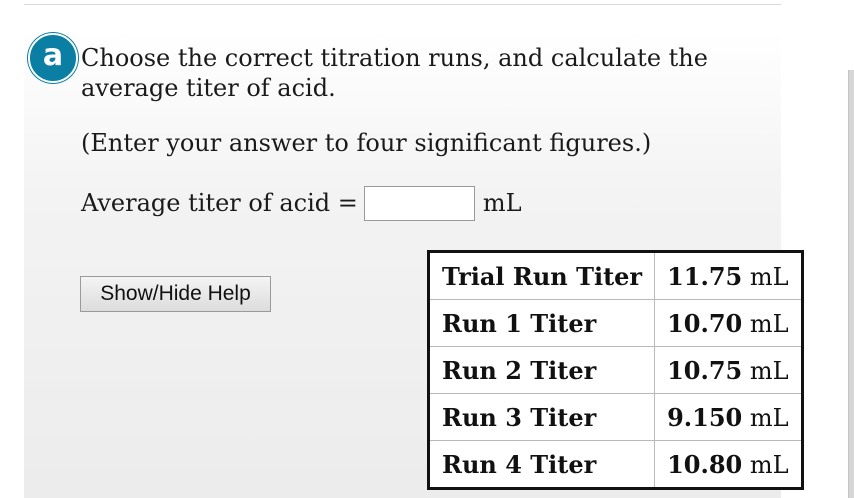 This screenshot has width=854, height=498. I want to click on answer-row: Average titer of acid = mL, so click(301, 203).